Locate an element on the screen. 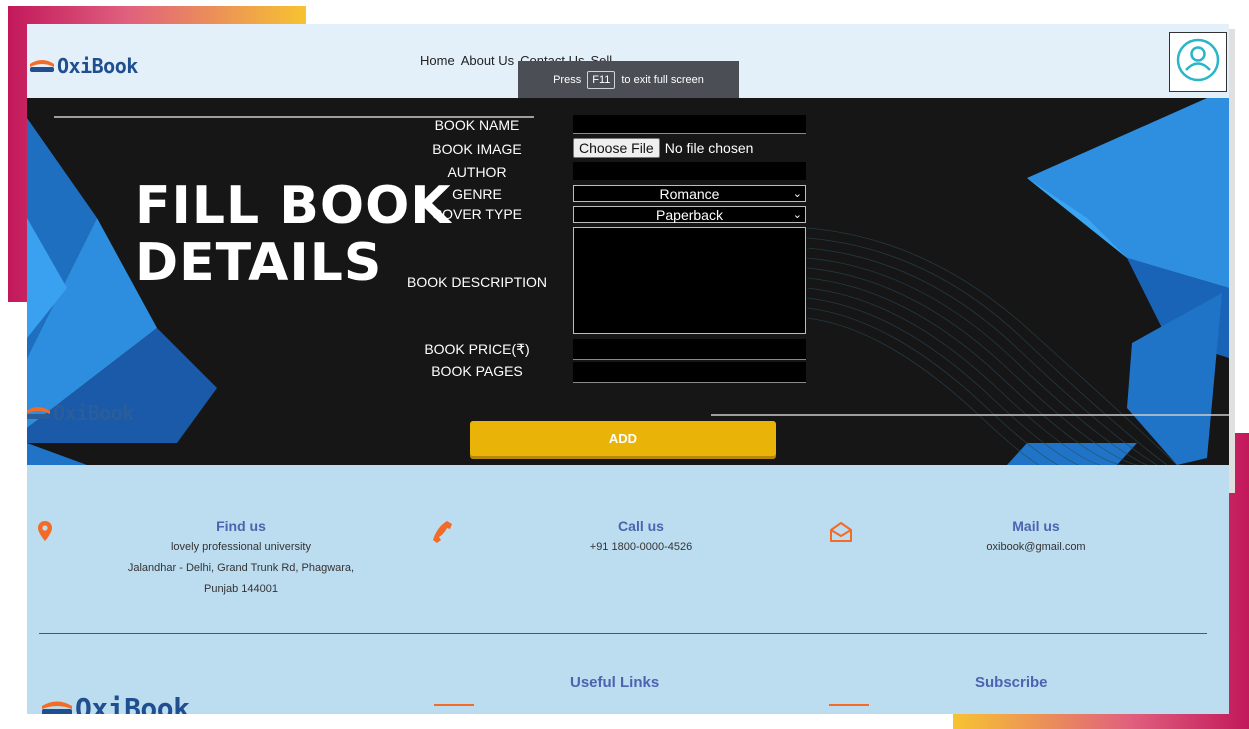 The image size is (1249, 729). header-logo: OxiBook is located at coordinates (83, 66).